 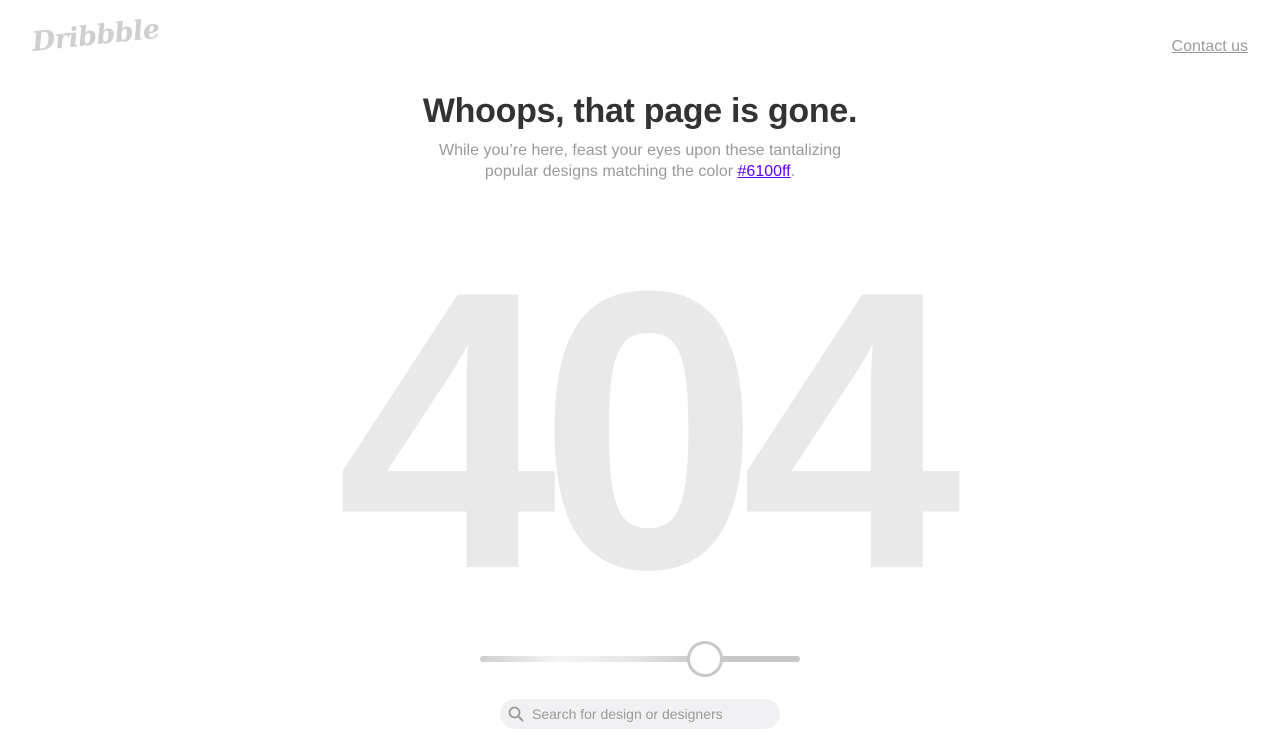 I want to click on dribbble-logo: Dribbble, so click(x=95, y=36).